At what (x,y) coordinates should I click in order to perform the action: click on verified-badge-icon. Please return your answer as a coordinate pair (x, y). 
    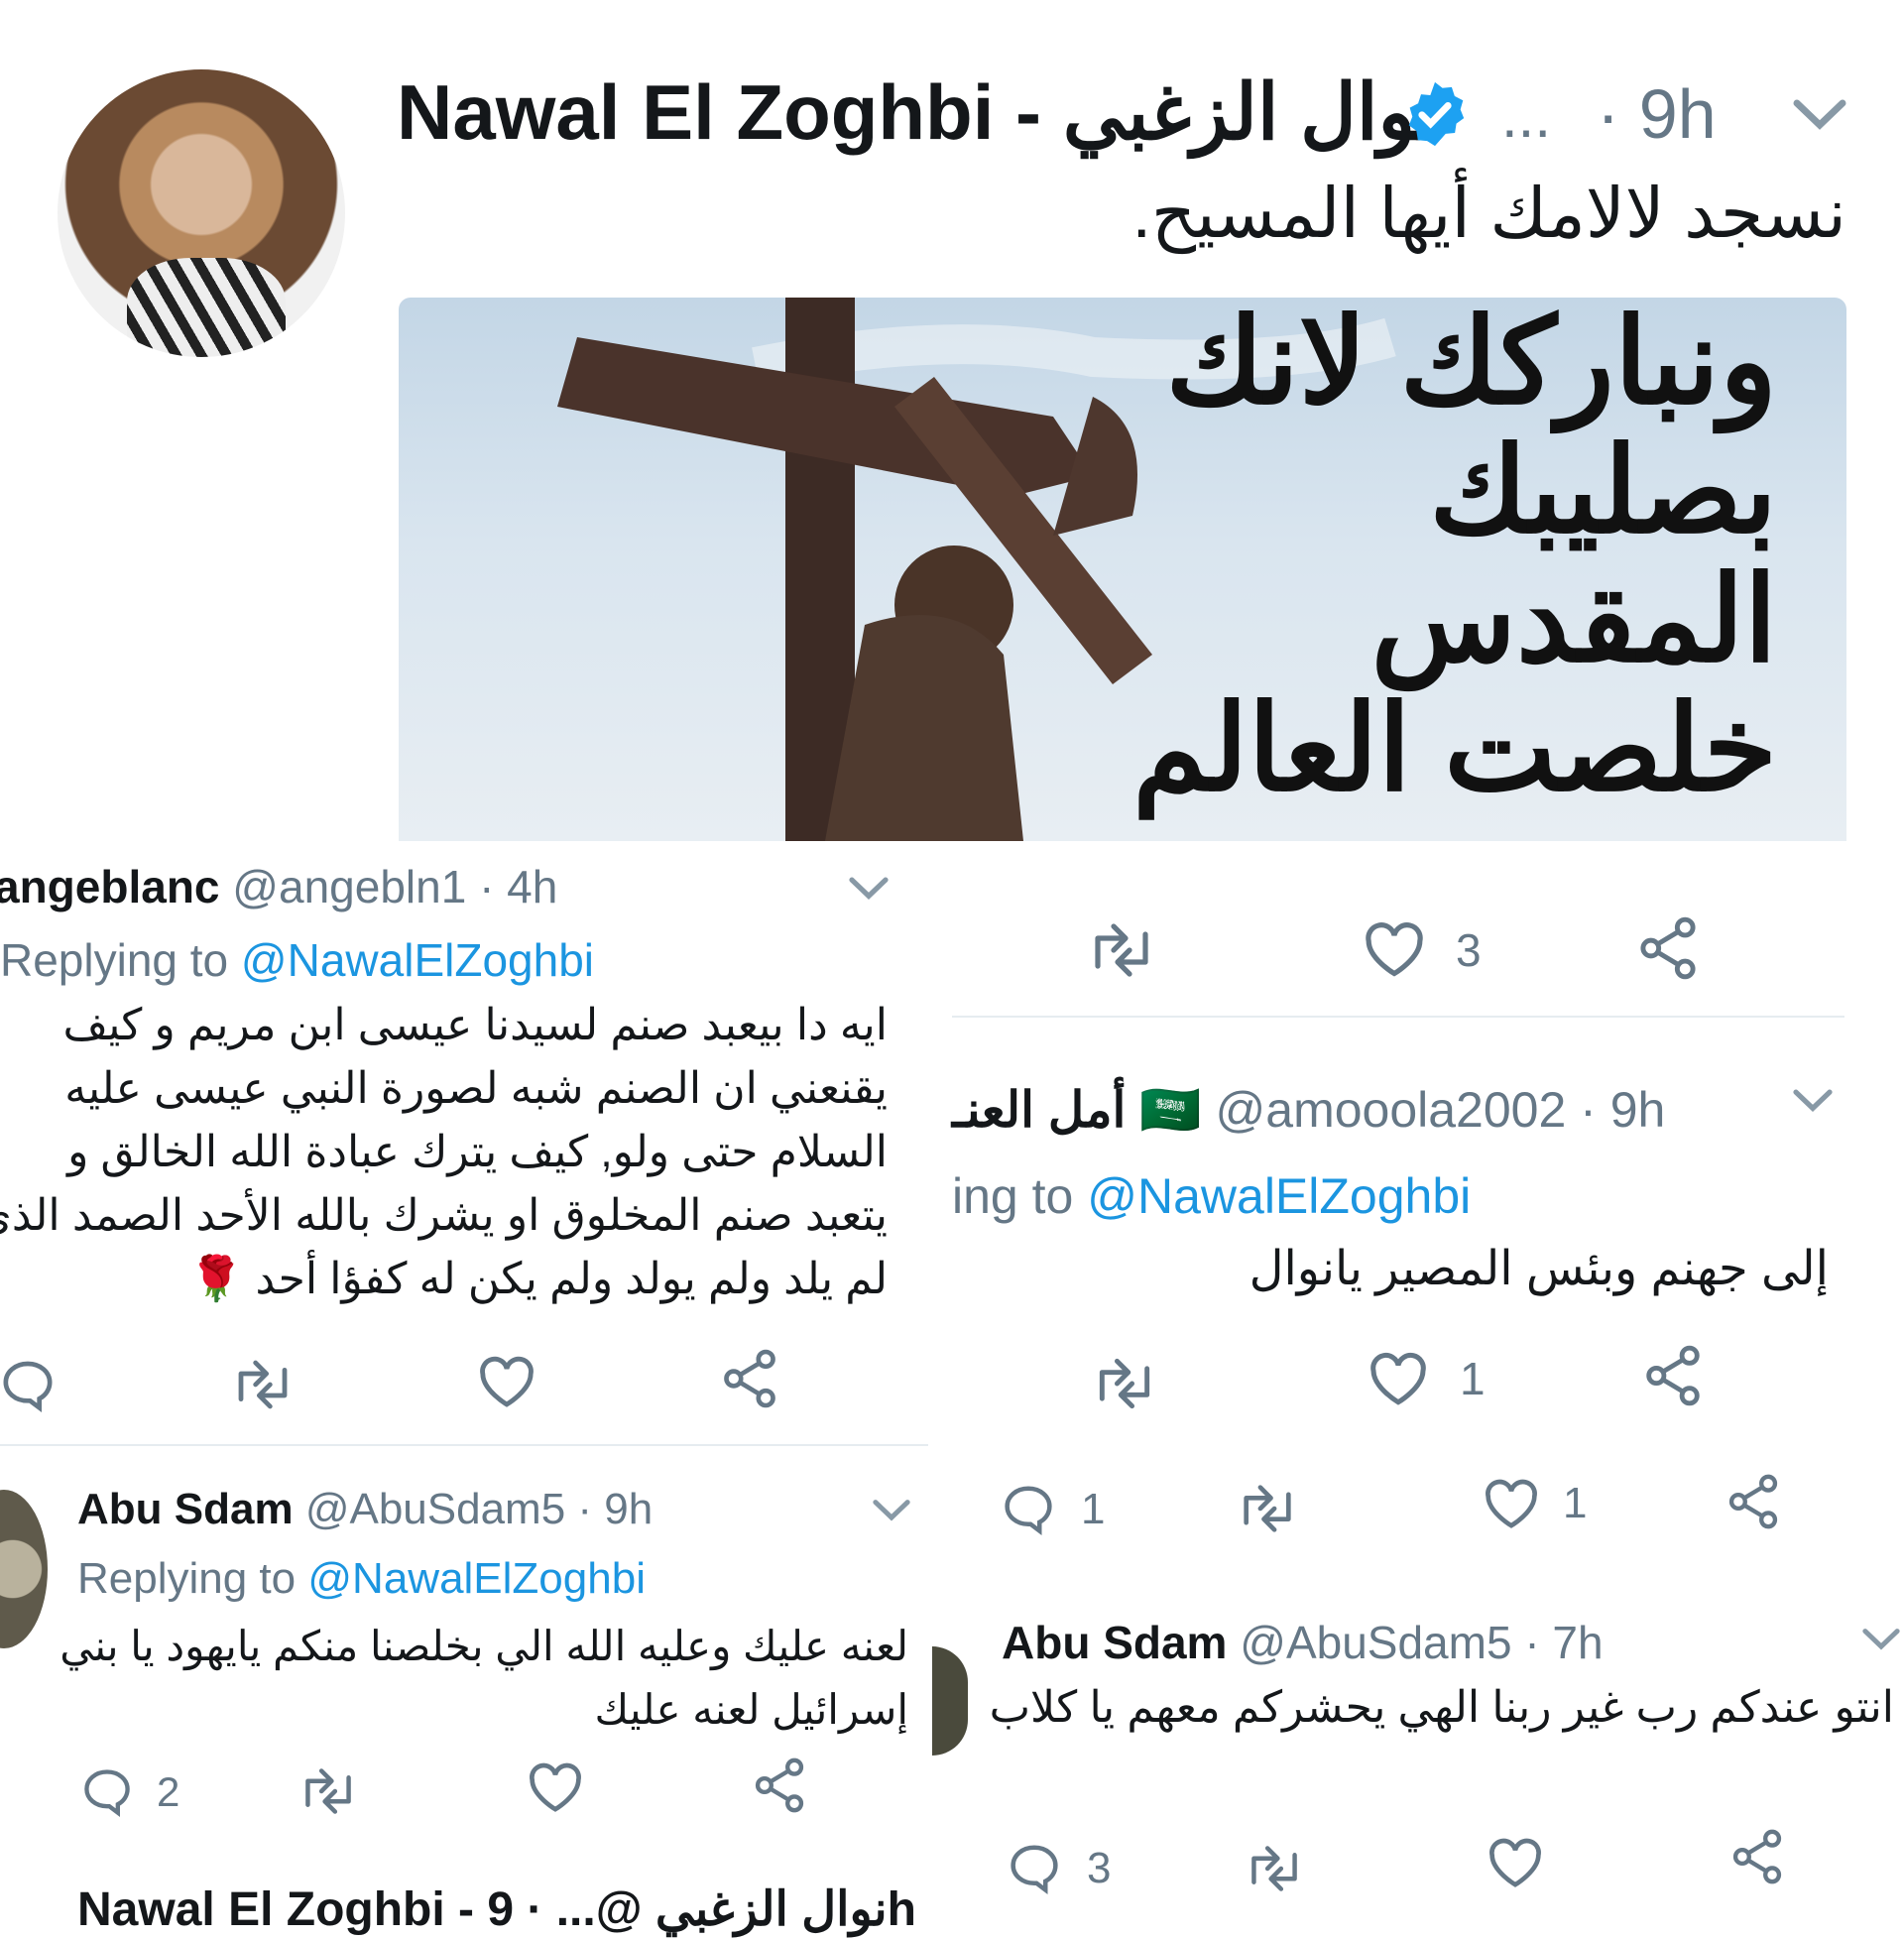
    Looking at the image, I should click on (1435, 114).